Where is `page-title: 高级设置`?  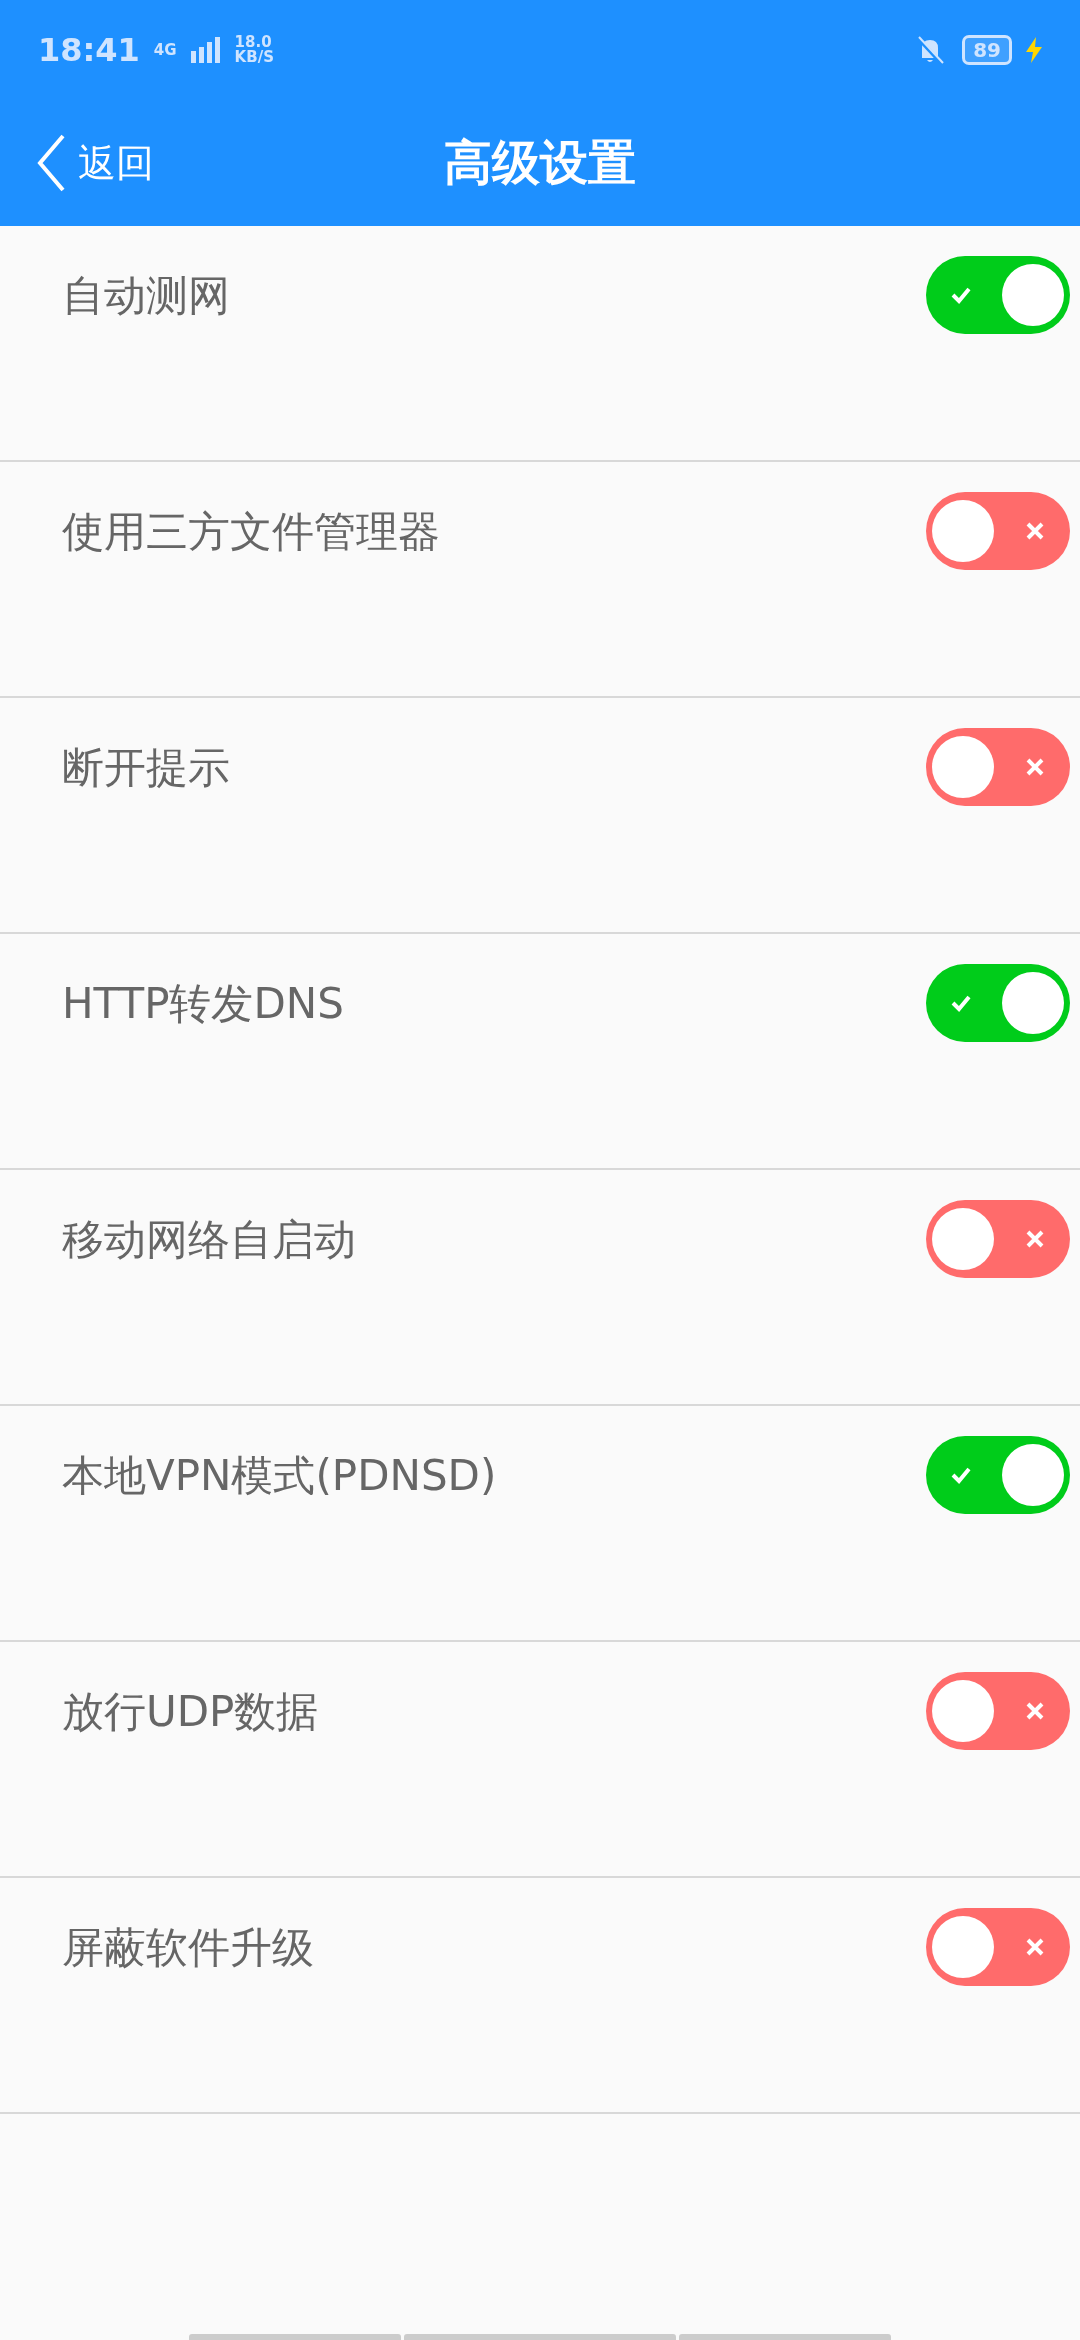
page-title: 高级设置 is located at coordinates (540, 162).